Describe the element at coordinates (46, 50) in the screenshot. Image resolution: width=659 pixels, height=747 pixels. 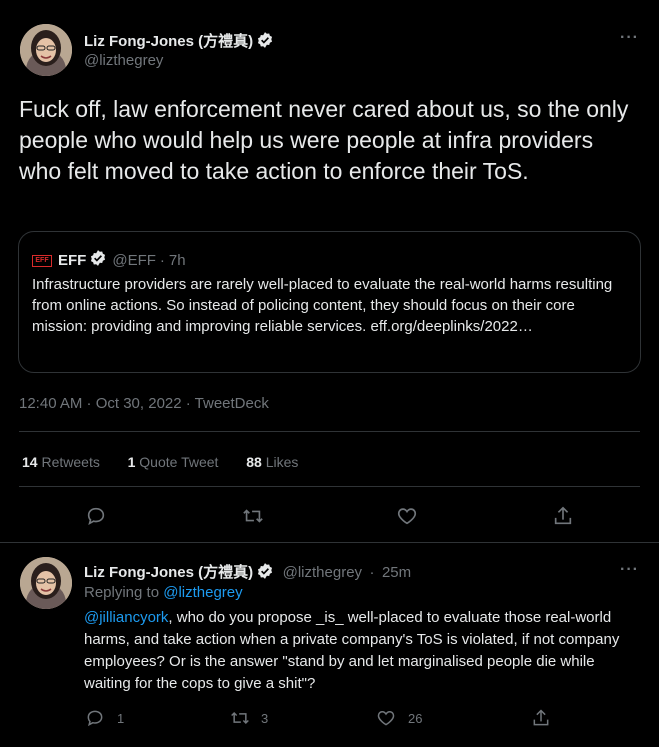
I see `author-avatar` at that location.